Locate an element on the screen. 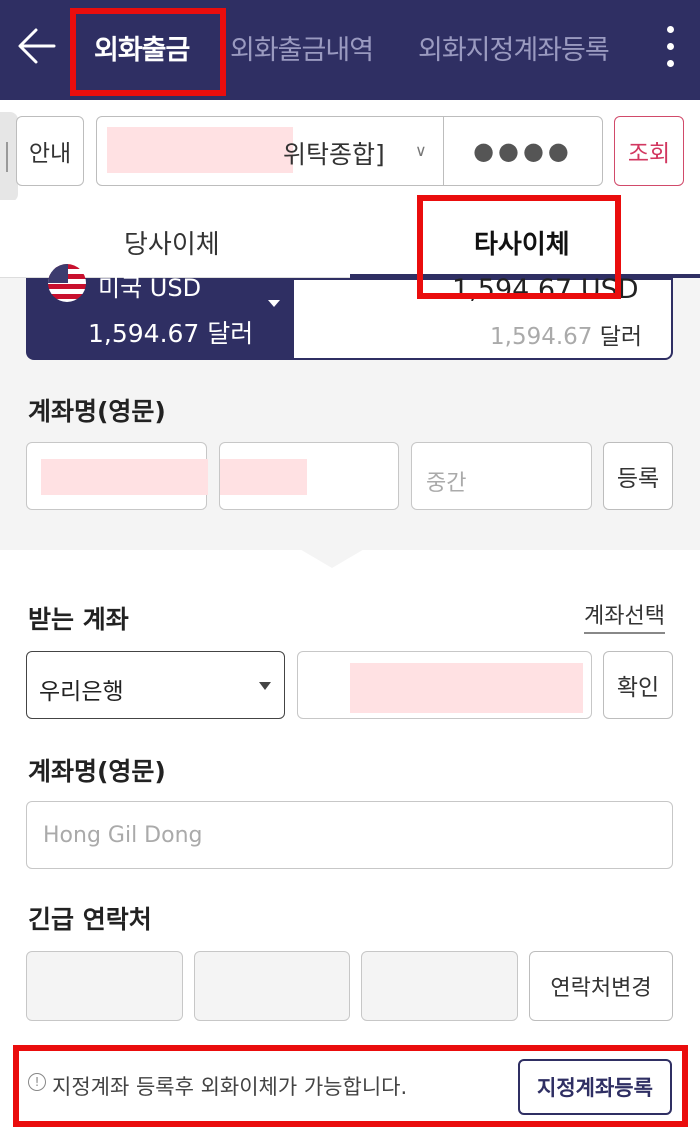 The height and width of the screenshot is (1133, 700). notice-text: 지정계좌 등록후 외화이체가 가능합니다. is located at coordinates (230, 1087).